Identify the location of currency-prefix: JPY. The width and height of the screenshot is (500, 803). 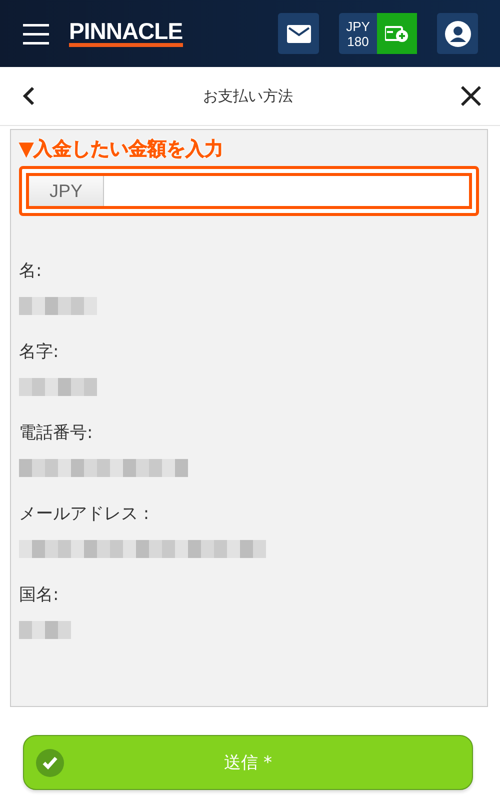
(66, 191).